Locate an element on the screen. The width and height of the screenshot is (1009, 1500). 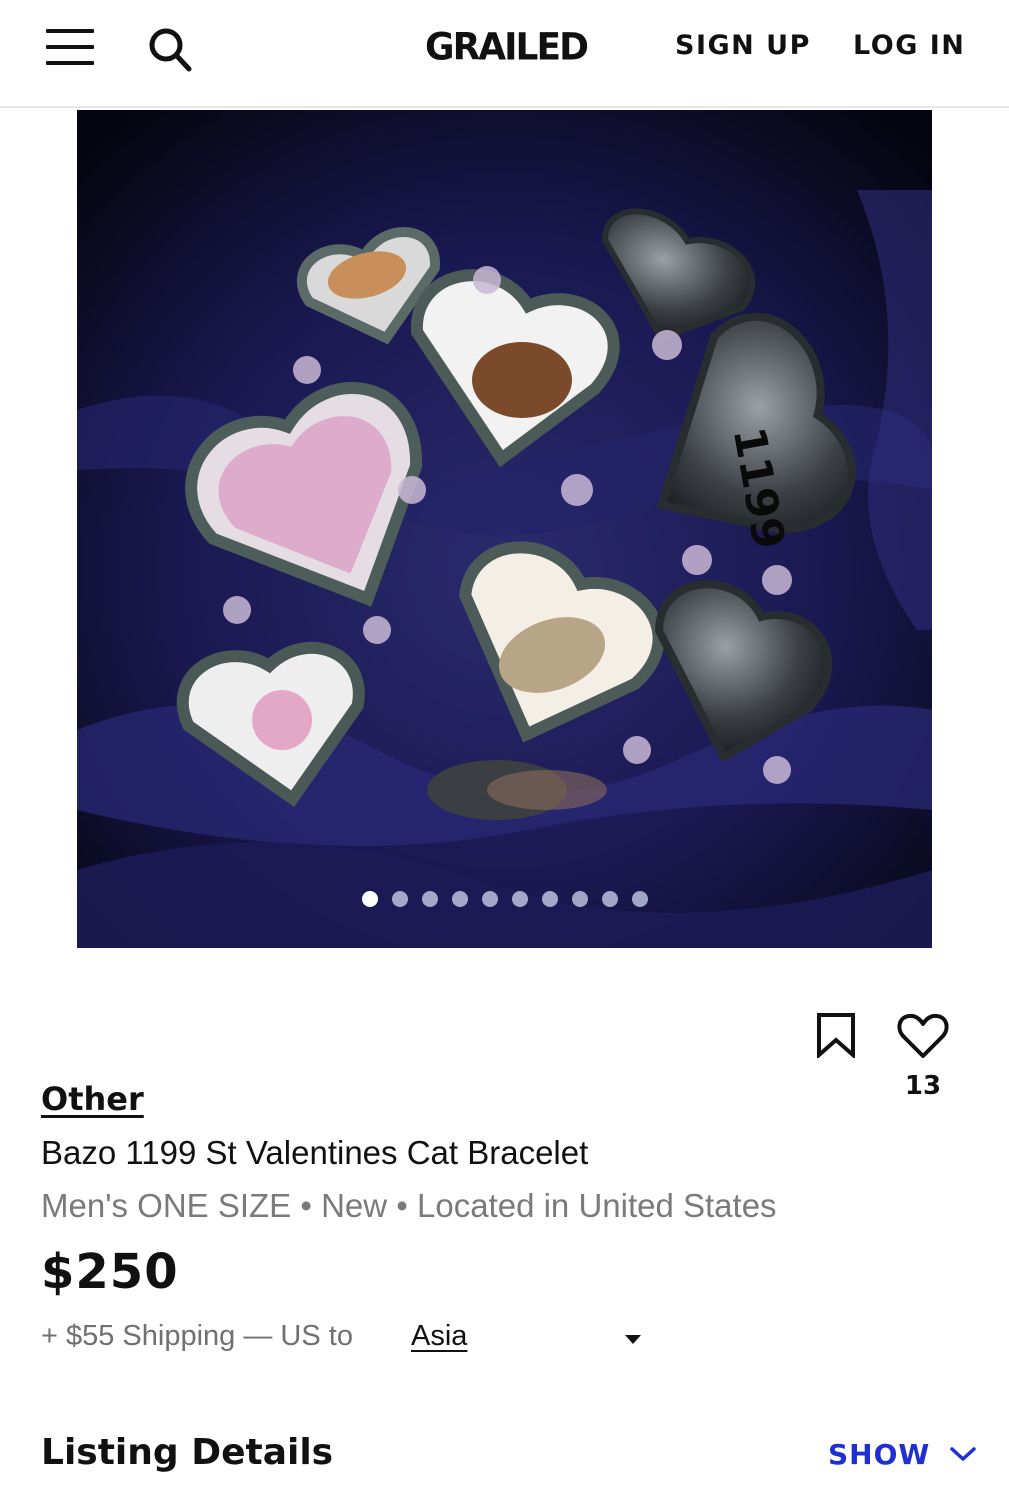
caret-down-icon is located at coordinates (633, 1339).